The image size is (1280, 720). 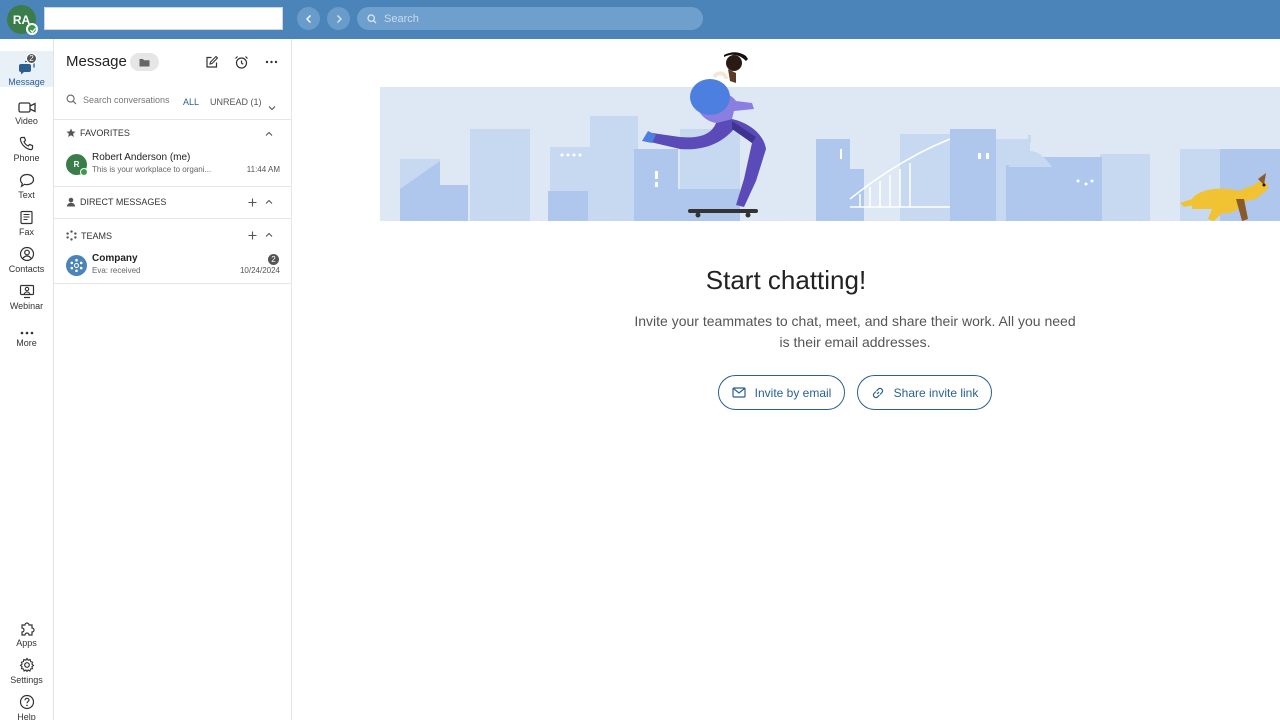 I want to click on chevron-right-icon, so click(x=339, y=18).